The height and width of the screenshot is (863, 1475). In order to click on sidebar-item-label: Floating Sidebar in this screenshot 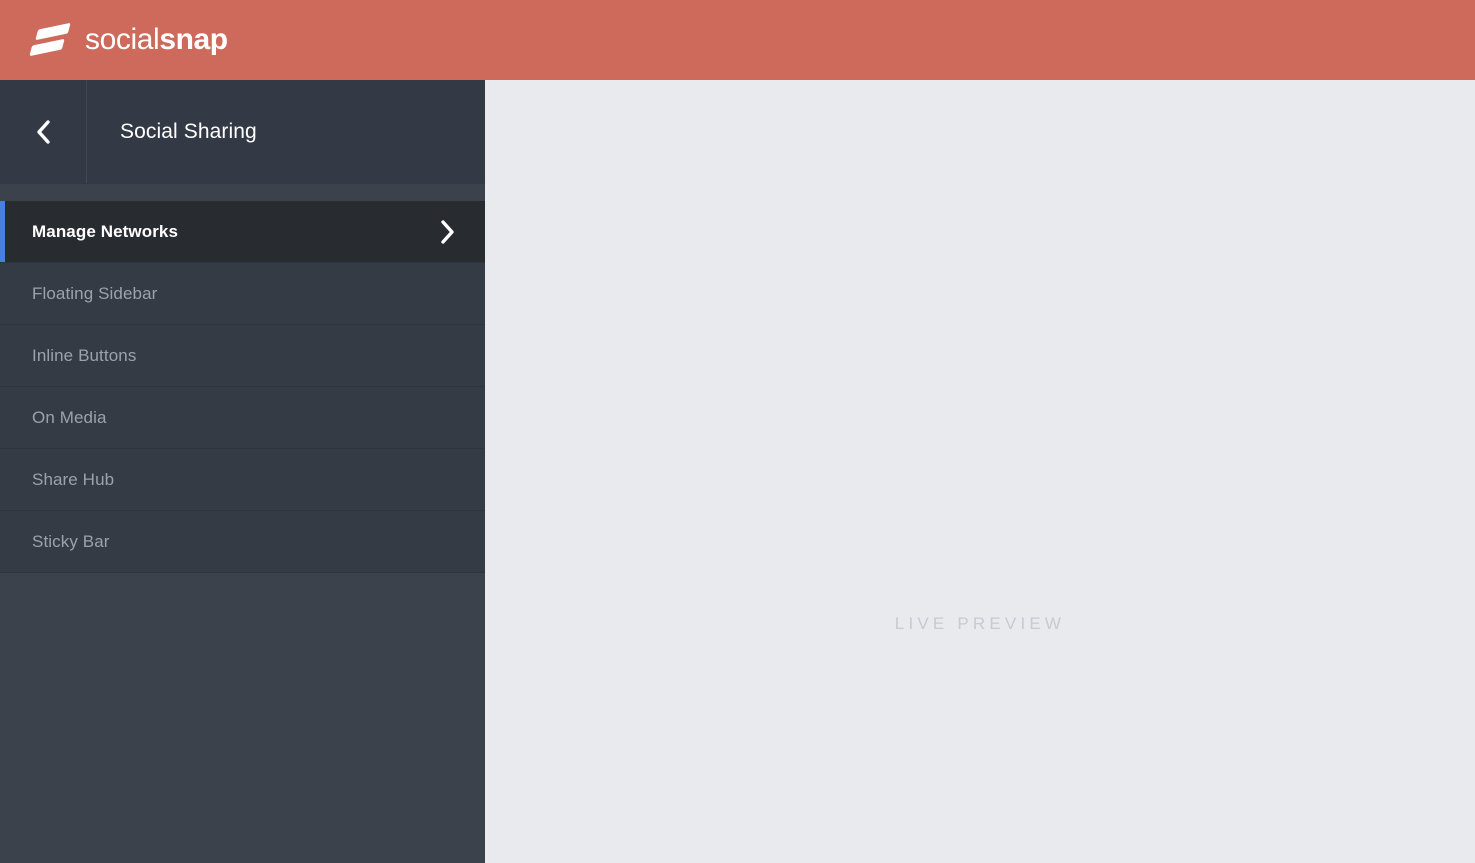, I will do `click(95, 293)`.